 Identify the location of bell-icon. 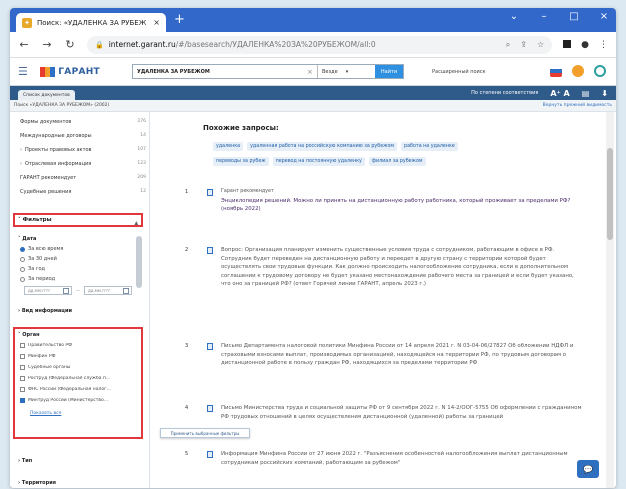
(578, 71).